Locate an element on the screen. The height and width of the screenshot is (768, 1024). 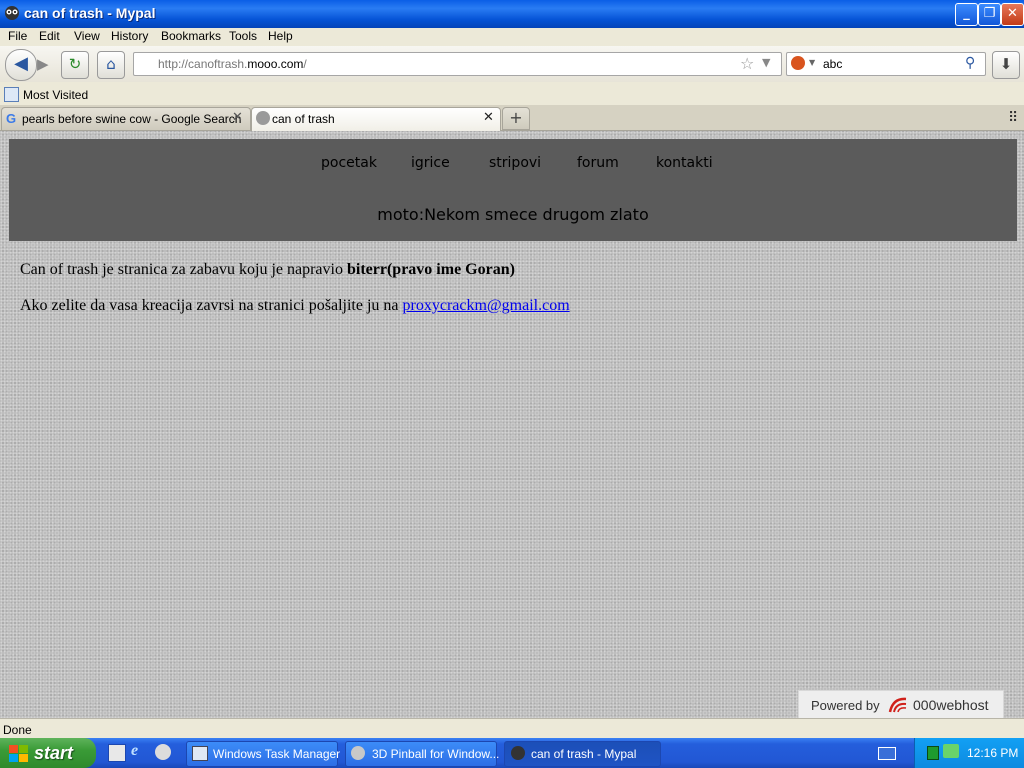
search-engine-dropdown-icon: ▼ is located at coordinates (812, 62).